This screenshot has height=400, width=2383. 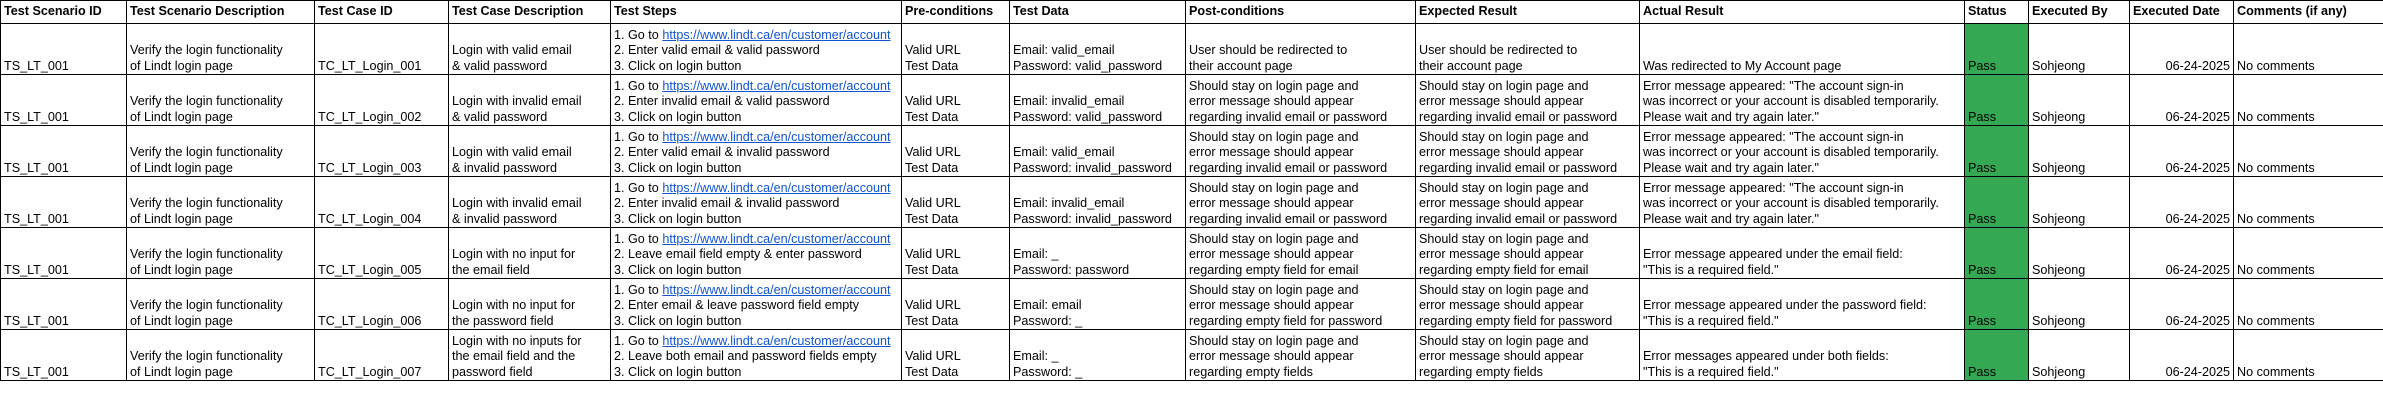 I want to click on column-header-test-data: Test Data, so click(x=1097, y=12).